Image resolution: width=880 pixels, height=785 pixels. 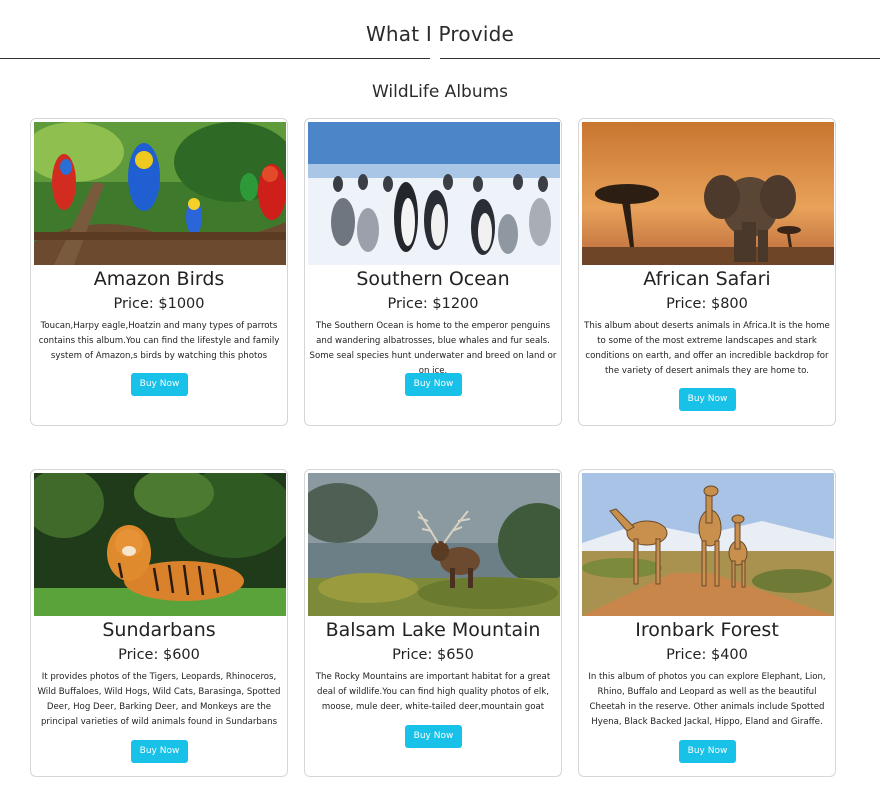 What do you see at coordinates (433, 304) in the screenshot?
I see `album-price: Price: $1200` at bounding box center [433, 304].